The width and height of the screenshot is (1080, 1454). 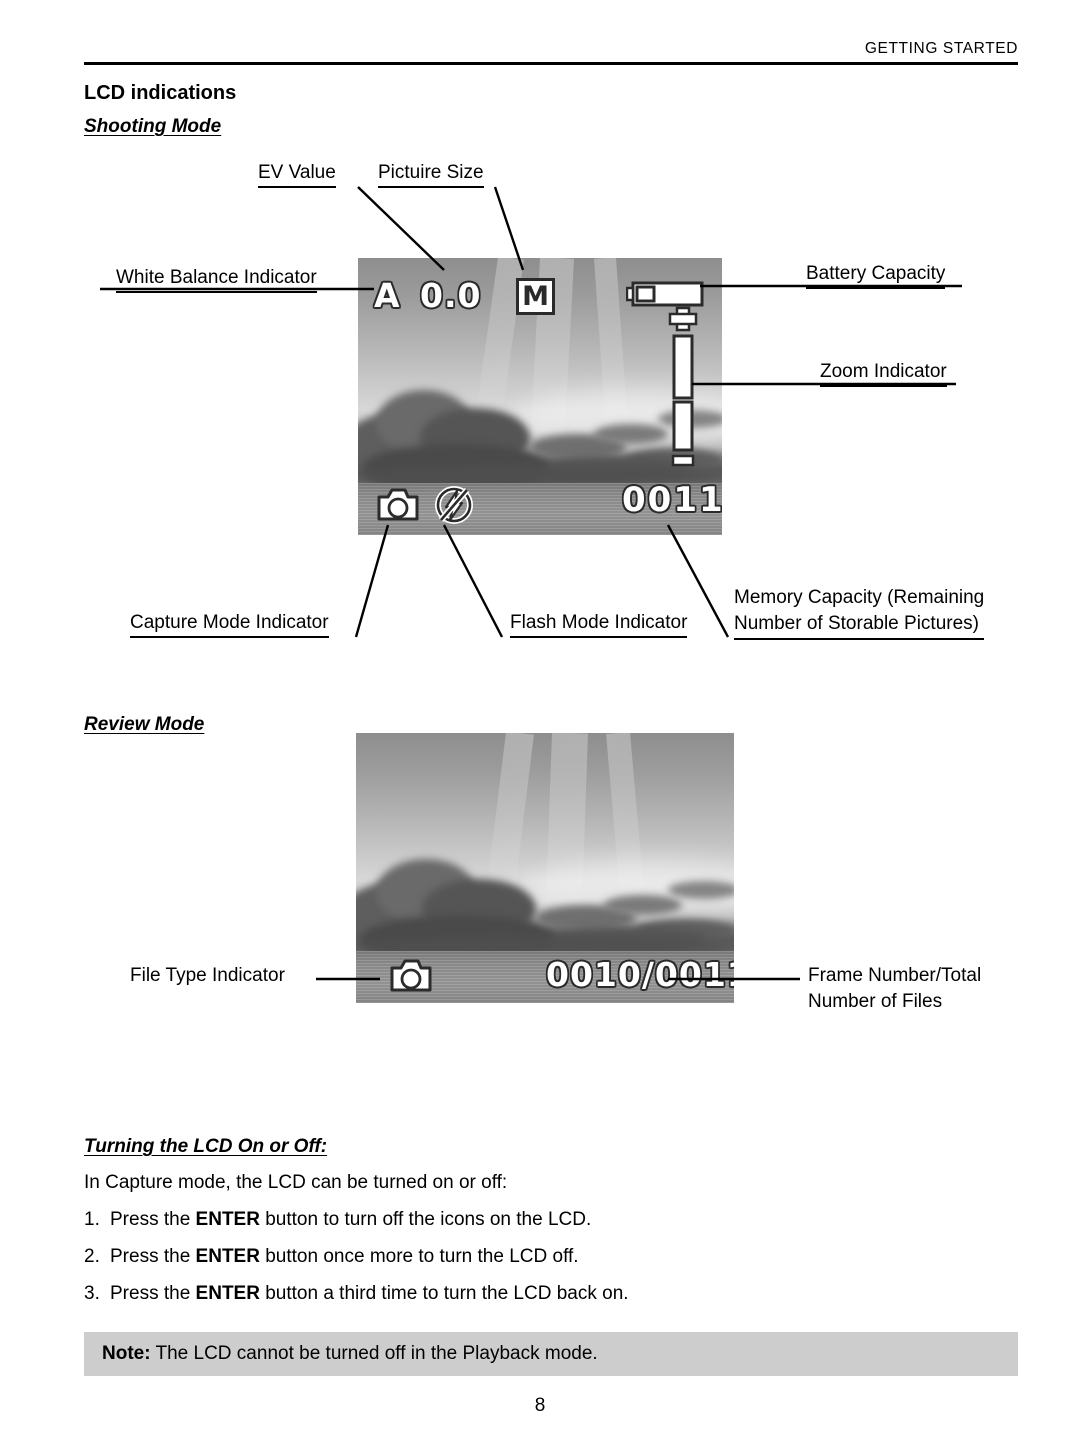 What do you see at coordinates (895, 975) in the screenshot?
I see `frame-number-line-1: Frame Number/Total` at bounding box center [895, 975].